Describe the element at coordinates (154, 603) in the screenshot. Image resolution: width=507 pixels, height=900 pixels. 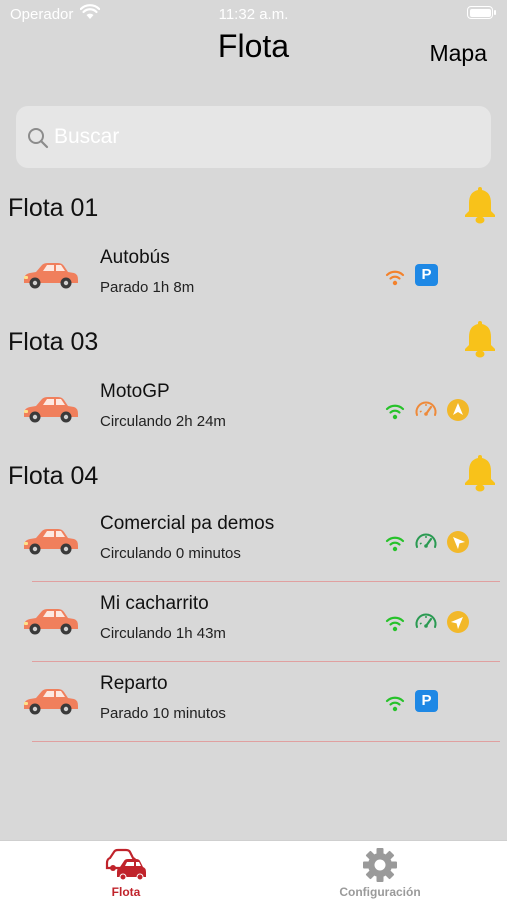
I see `vehicle-name: Mi cacharrito` at that location.